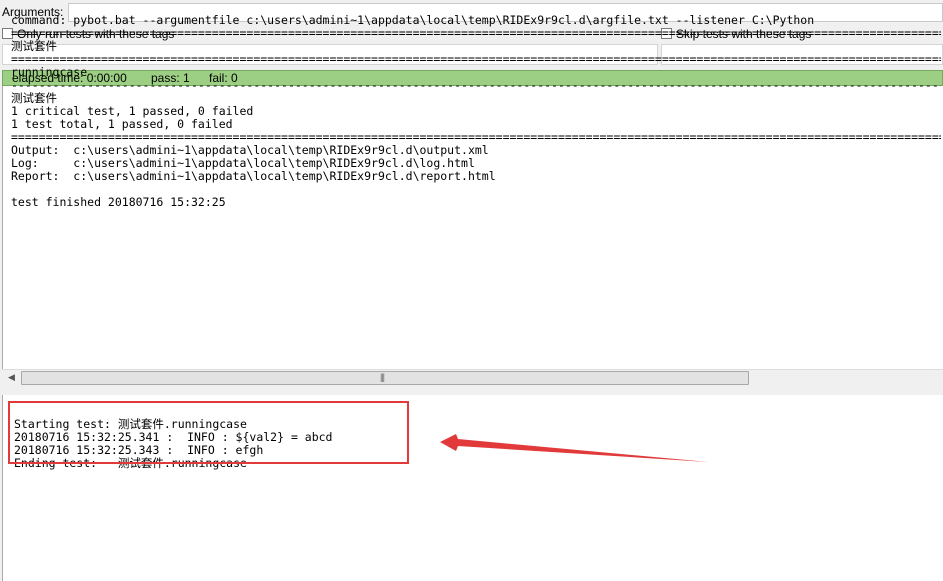  I want to click on highlight-box, so click(208, 432).